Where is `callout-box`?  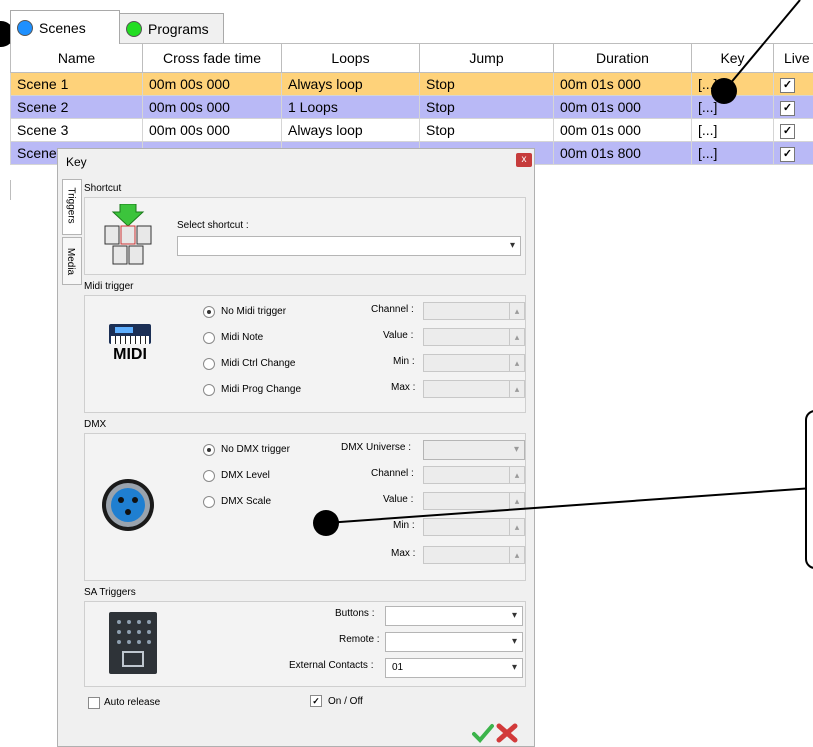 callout-box is located at coordinates (809, 489).